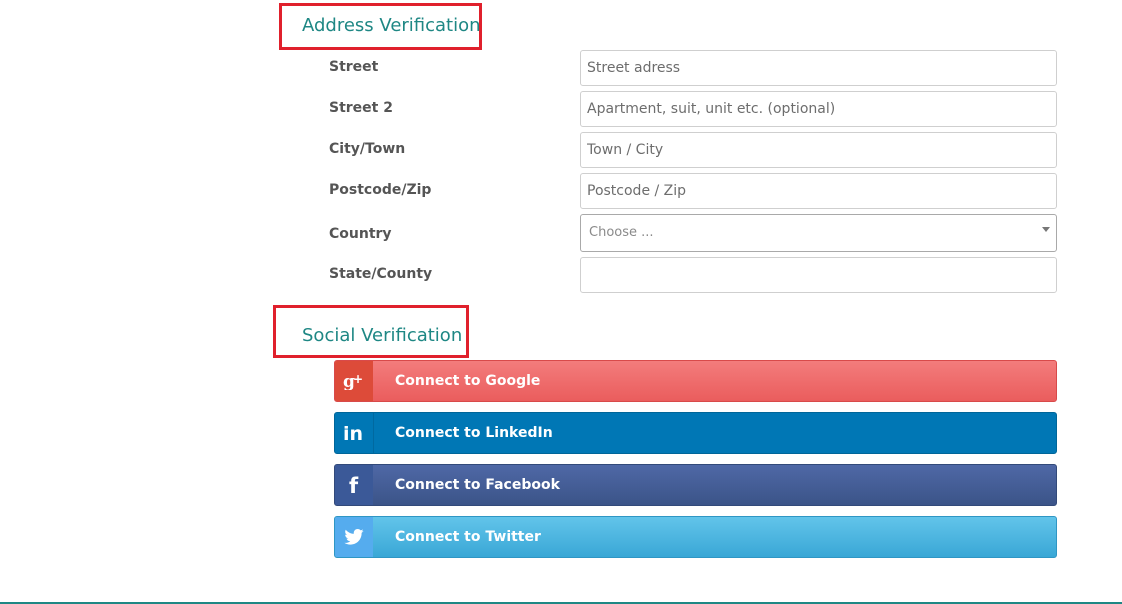  Describe the element at coordinates (381, 274) in the screenshot. I see `state-label: State/County` at that location.